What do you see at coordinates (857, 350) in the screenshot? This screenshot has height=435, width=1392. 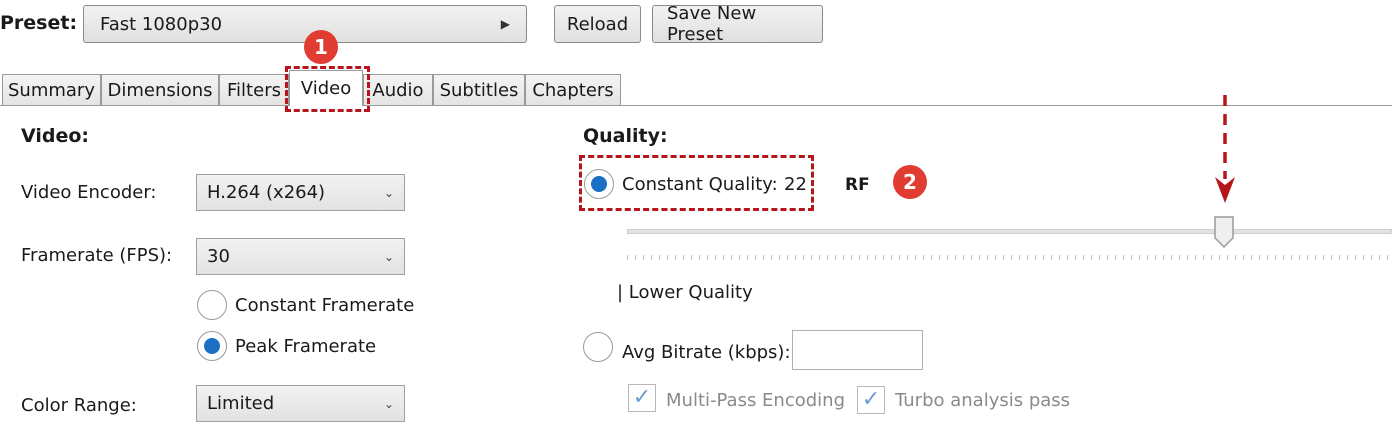 I see `avg-bitrate-input` at bounding box center [857, 350].